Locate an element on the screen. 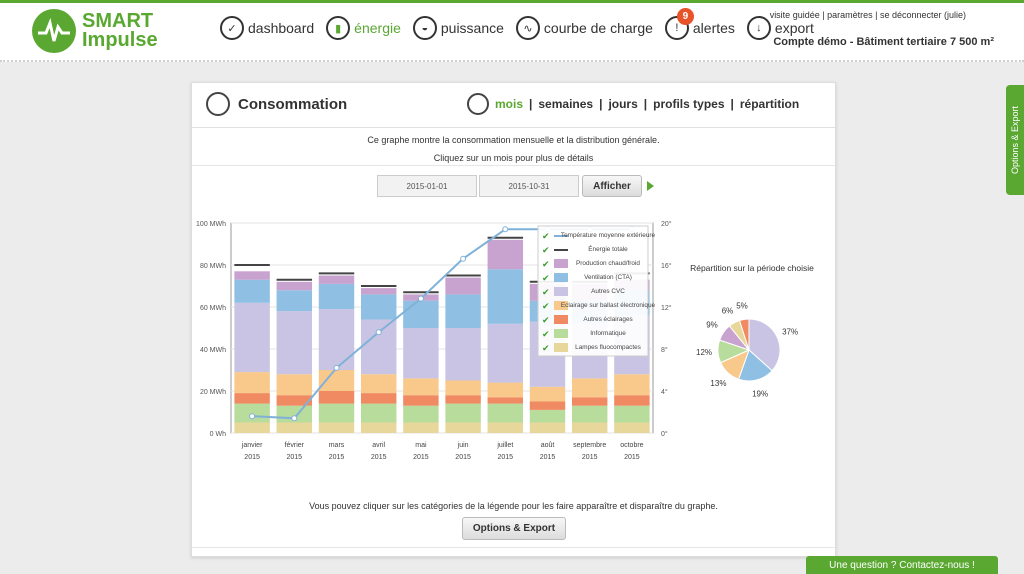  logo-pulse-icon is located at coordinates (54, 31).